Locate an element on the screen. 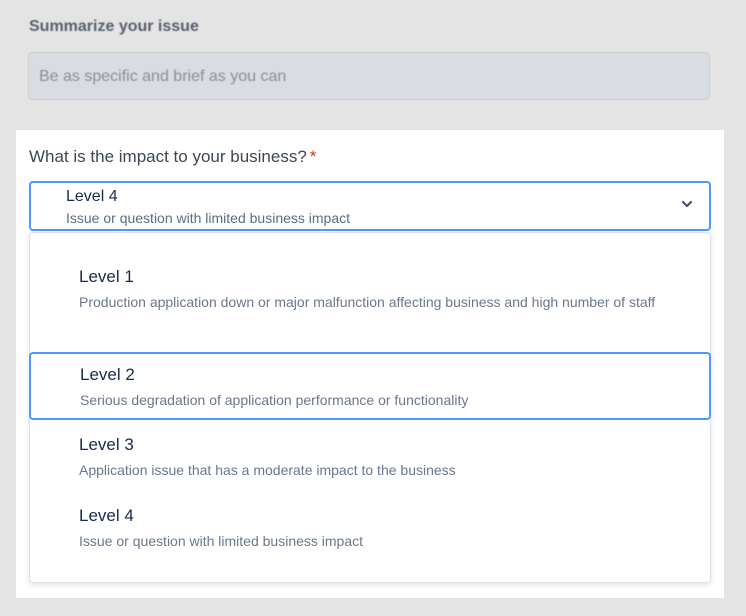 The image size is (746, 616). summary-input: Be as specific and brief as you can is located at coordinates (369, 76).